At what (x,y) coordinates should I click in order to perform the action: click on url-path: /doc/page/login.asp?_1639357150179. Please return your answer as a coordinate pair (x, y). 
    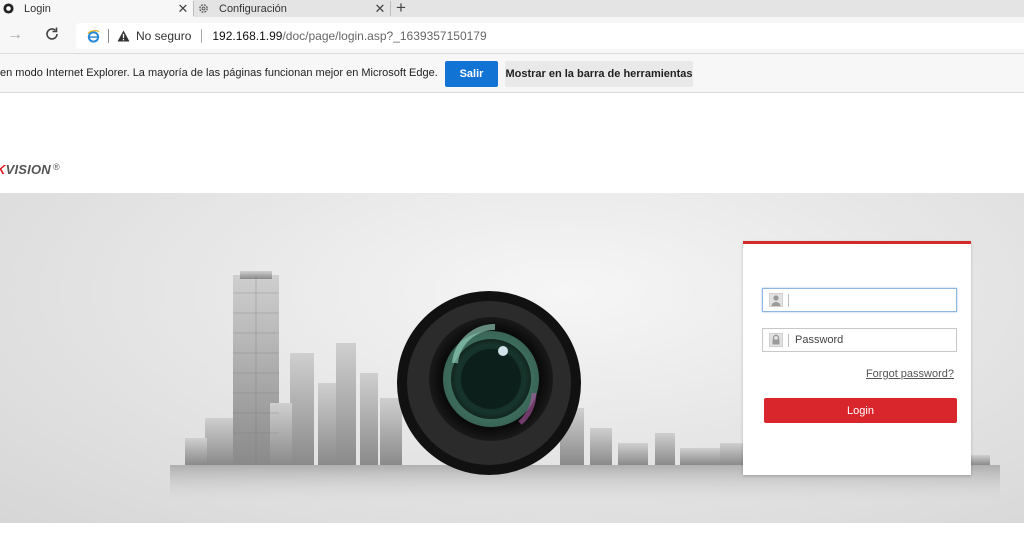
    Looking at the image, I should click on (384, 36).